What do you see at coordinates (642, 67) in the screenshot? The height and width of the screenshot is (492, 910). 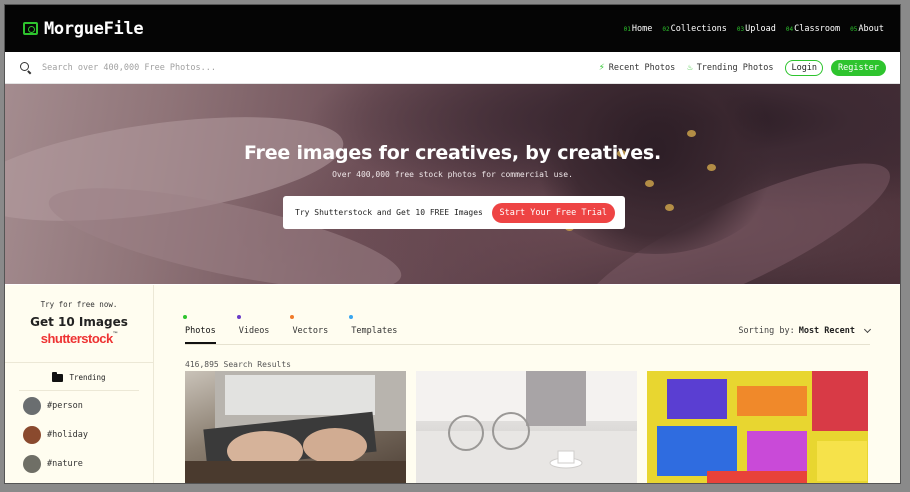 I see `recent-photos-label: Recent Photos` at bounding box center [642, 67].